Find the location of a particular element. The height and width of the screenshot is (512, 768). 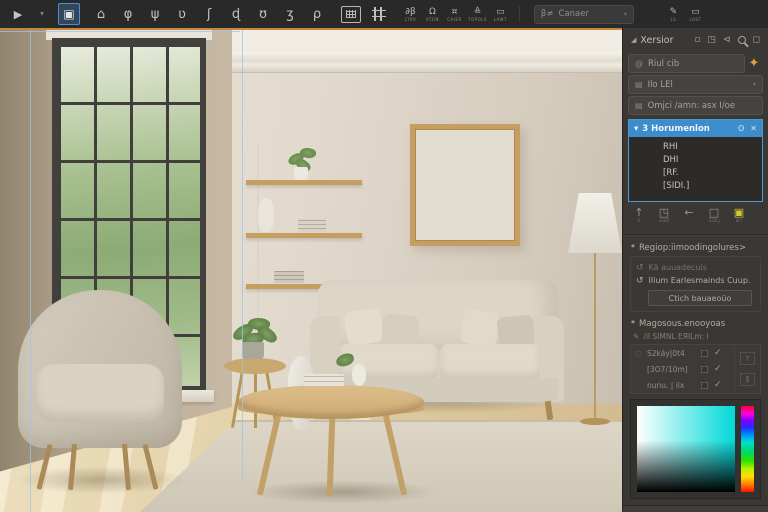

canvas-active-border is located at coordinates (311, 29).